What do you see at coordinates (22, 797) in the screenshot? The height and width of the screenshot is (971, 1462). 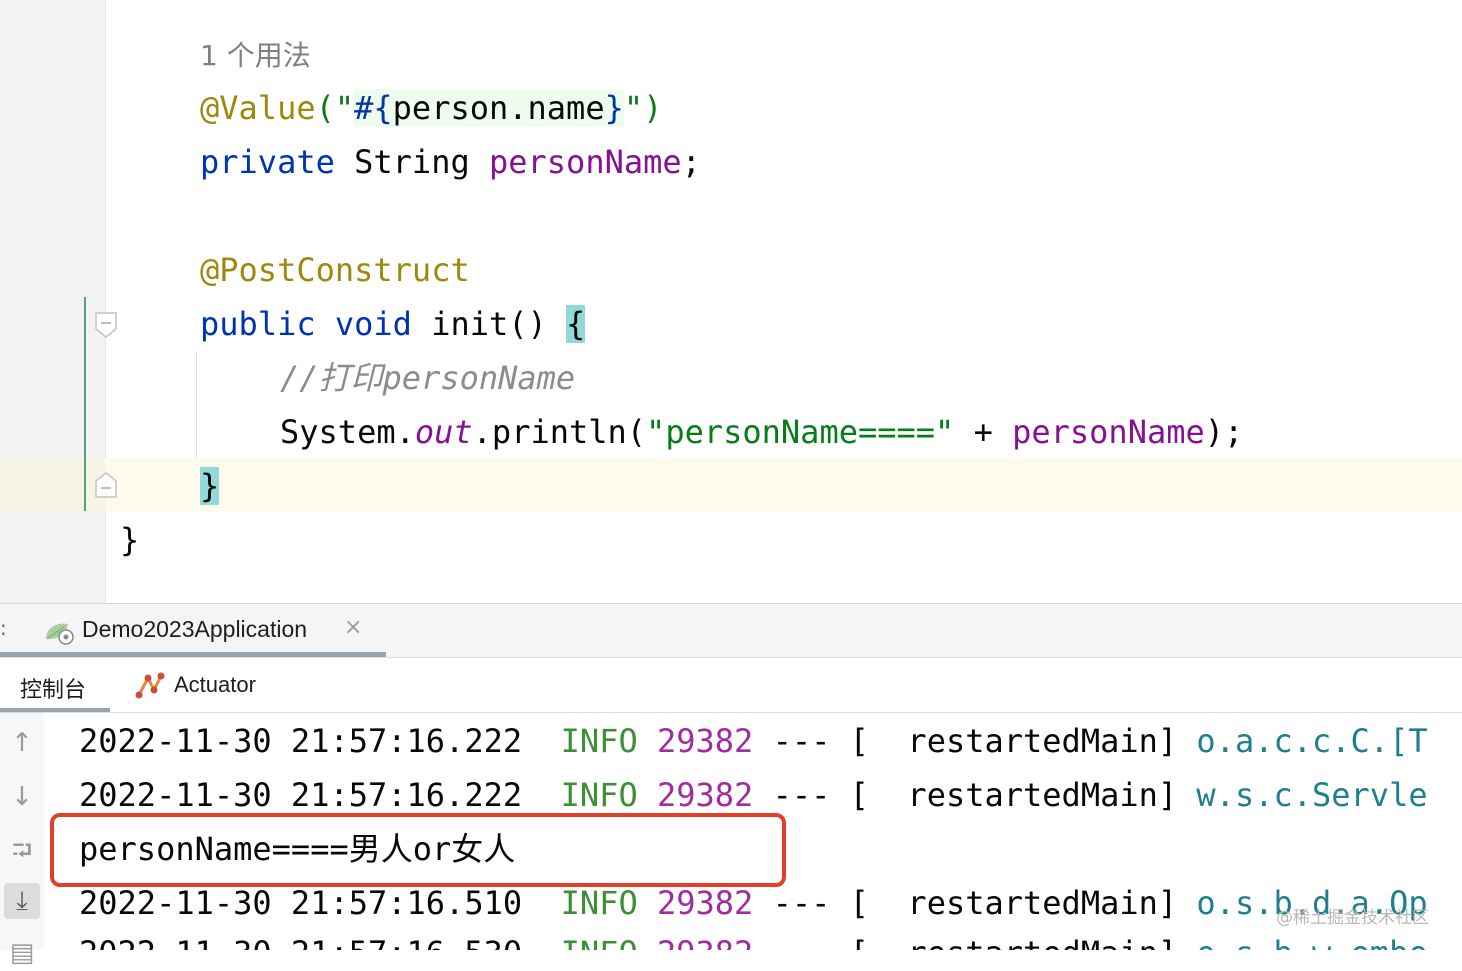 I see `scroll-down-icon: ↓` at bounding box center [22, 797].